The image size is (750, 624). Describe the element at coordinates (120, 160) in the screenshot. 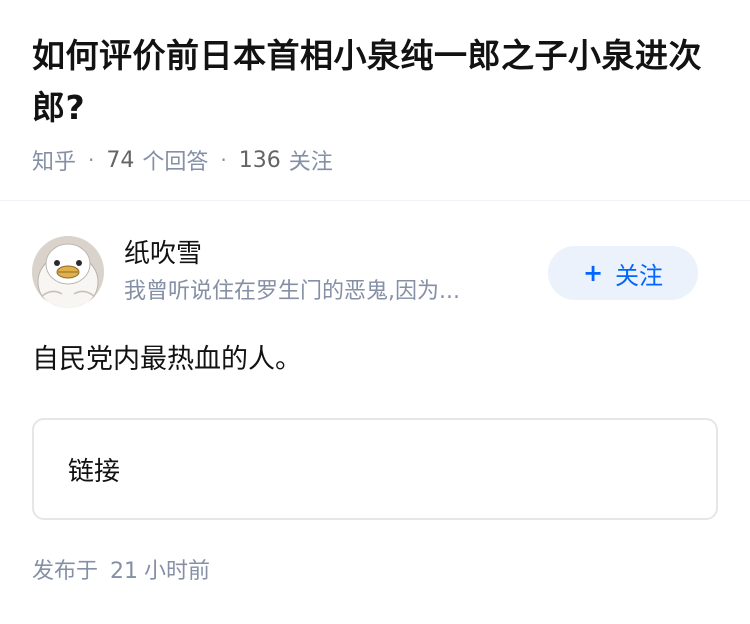

I see `answers-count: 74` at that location.